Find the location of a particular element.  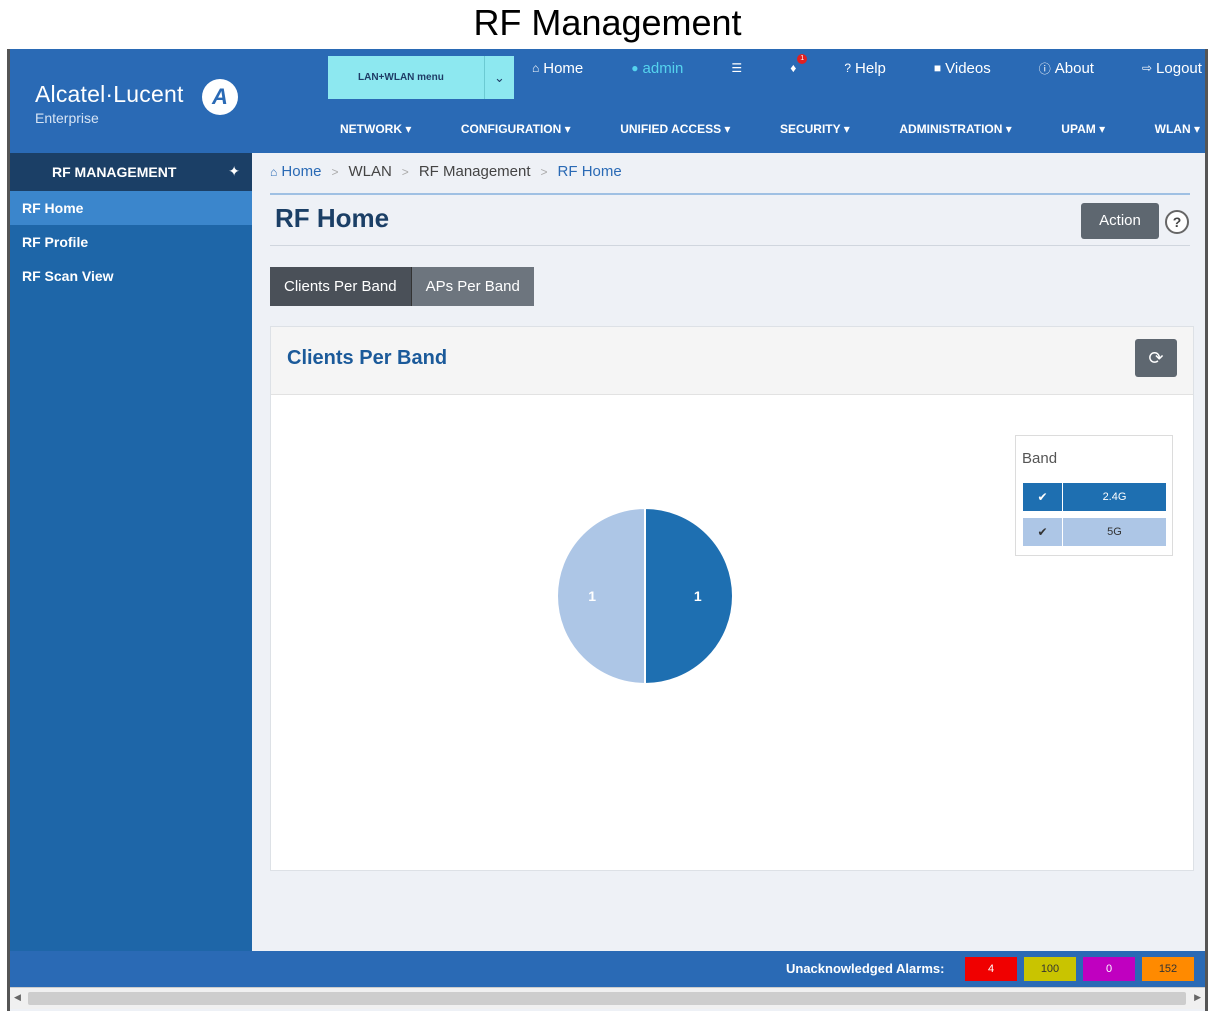

nav-wlan: WLAN ▾ is located at coordinates (1177, 129).